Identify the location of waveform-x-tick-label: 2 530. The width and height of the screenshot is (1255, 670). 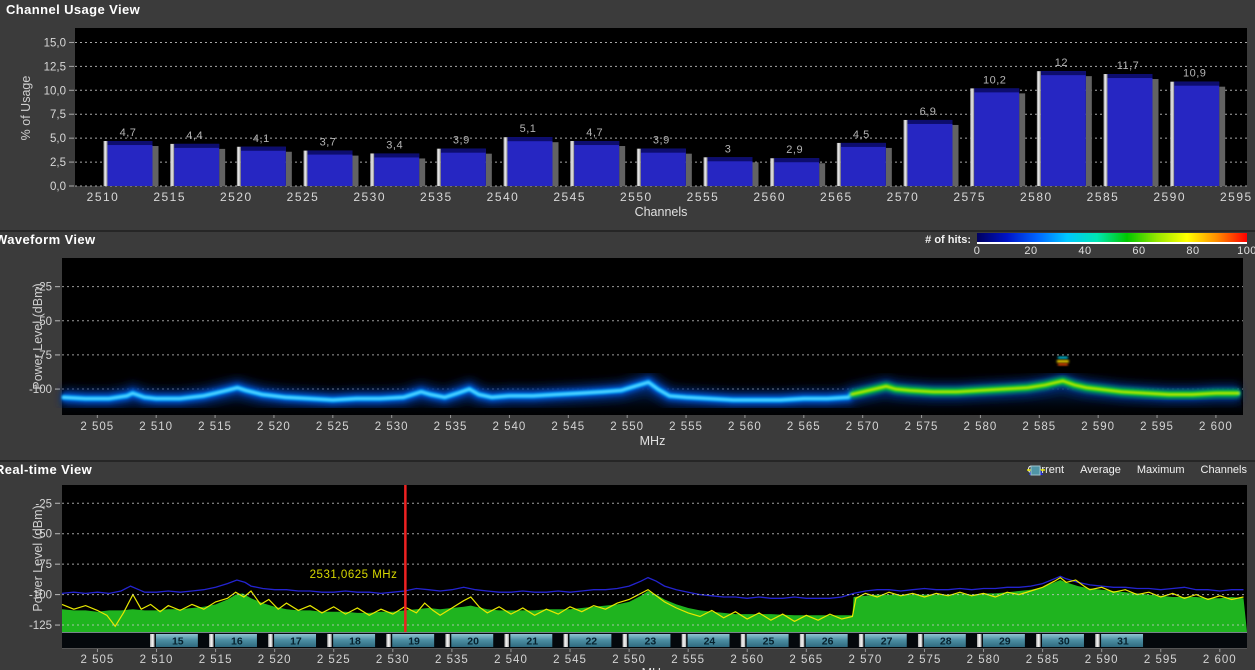
(392, 427).